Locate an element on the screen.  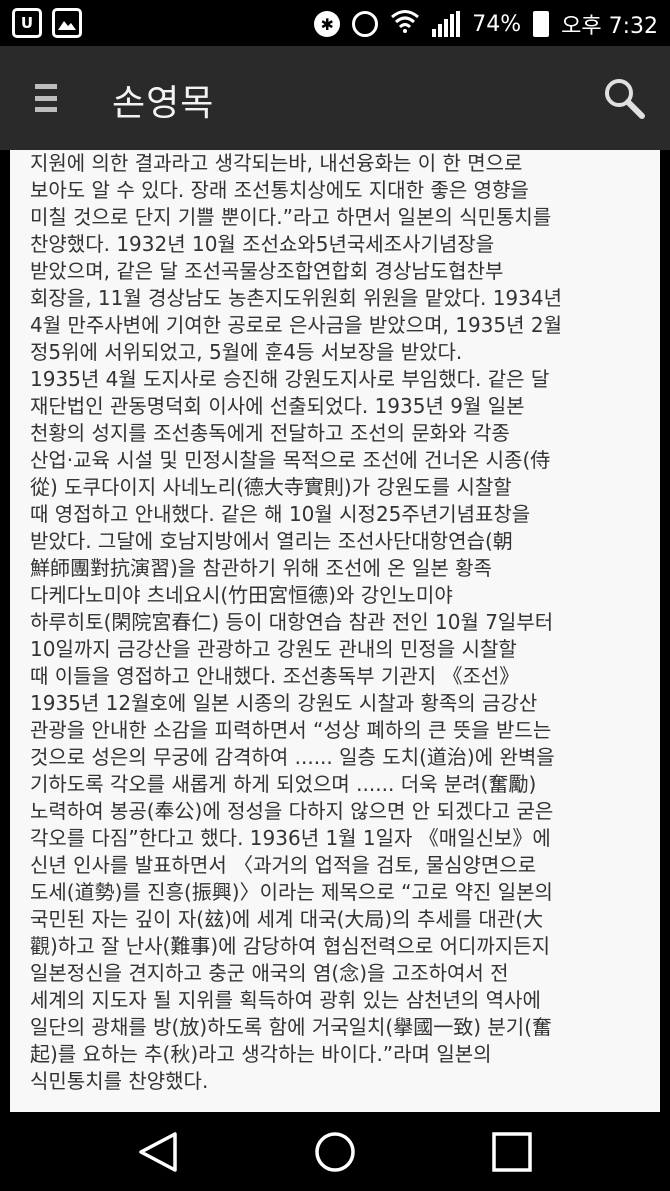
article-line: 10일까지 금강산을 관광하고 강원도 관내의 민정을 시찰할 is located at coordinates (273, 649).